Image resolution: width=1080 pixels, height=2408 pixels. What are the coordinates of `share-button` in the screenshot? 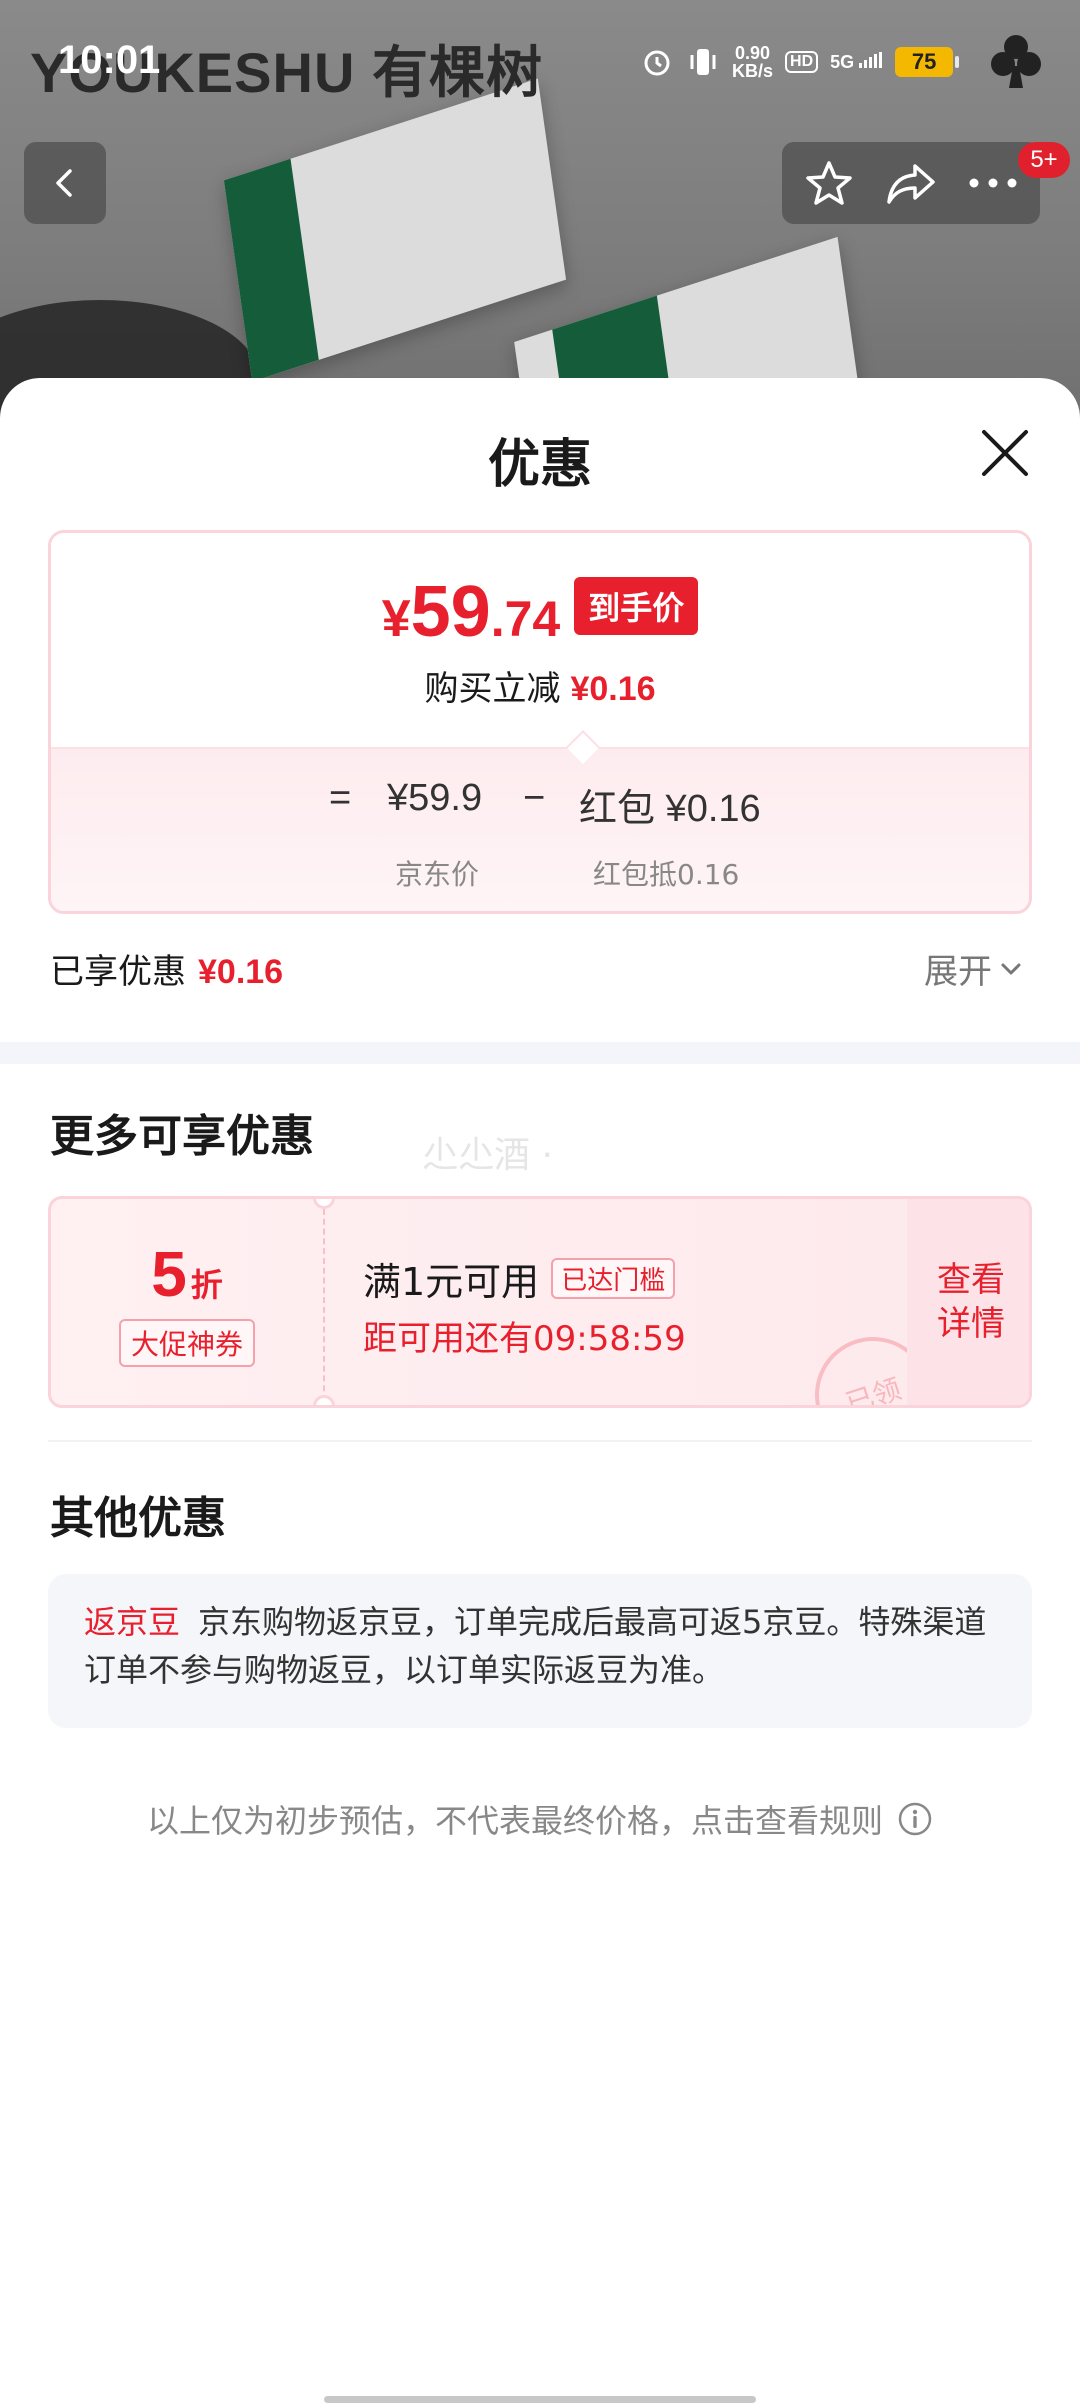 It's located at (911, 183).